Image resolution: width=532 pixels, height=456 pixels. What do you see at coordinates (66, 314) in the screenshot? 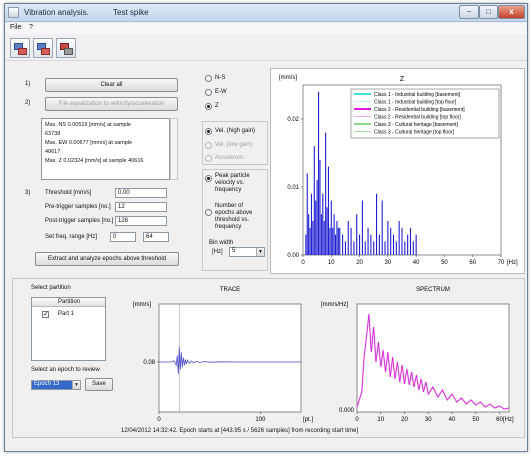
I see `part-1-label: Part 1` at bounding box center [66, 314].